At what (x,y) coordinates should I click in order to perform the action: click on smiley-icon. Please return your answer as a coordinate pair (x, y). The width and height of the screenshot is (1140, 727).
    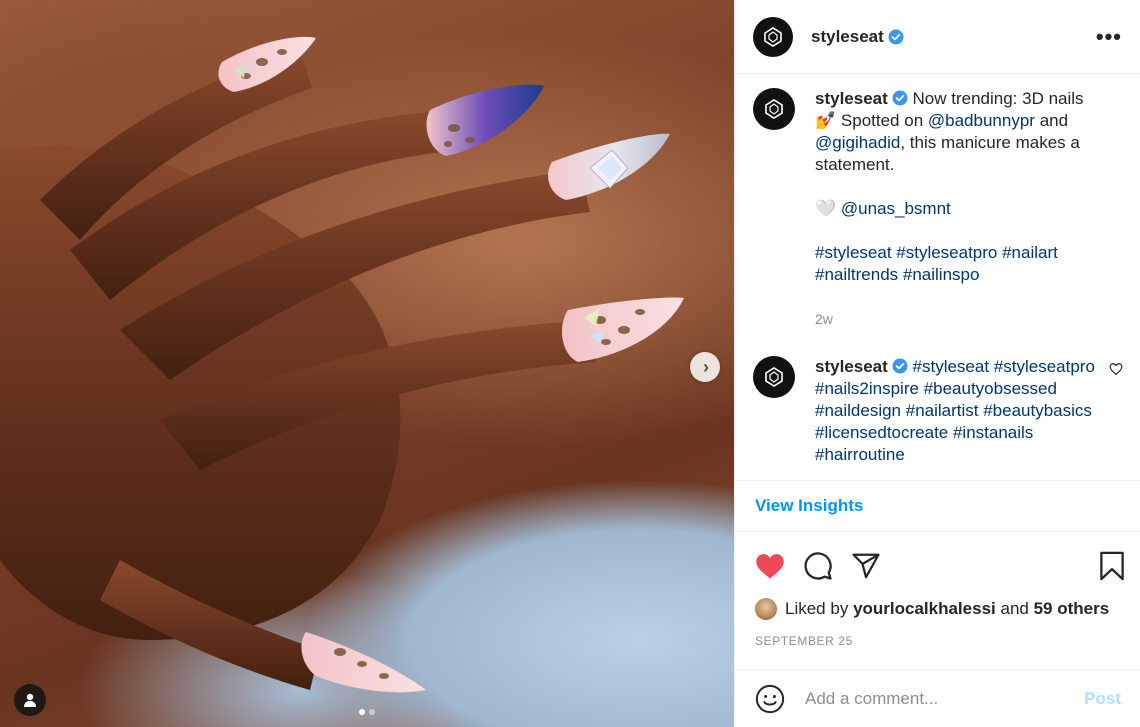
    Looking at the image, I should click on (770, 698).